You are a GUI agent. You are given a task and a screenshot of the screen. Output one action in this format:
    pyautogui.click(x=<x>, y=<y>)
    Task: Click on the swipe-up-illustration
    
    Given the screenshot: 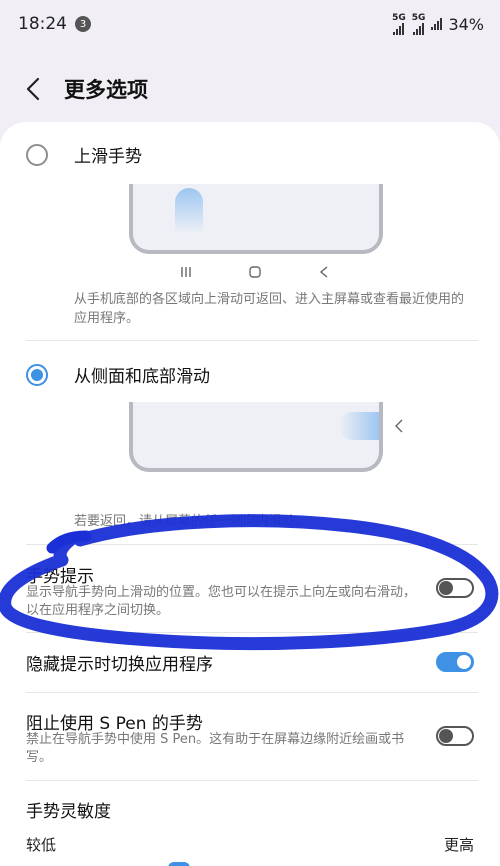 What is the action you would take?
    pyautogui.click(x=256, y=219)
    